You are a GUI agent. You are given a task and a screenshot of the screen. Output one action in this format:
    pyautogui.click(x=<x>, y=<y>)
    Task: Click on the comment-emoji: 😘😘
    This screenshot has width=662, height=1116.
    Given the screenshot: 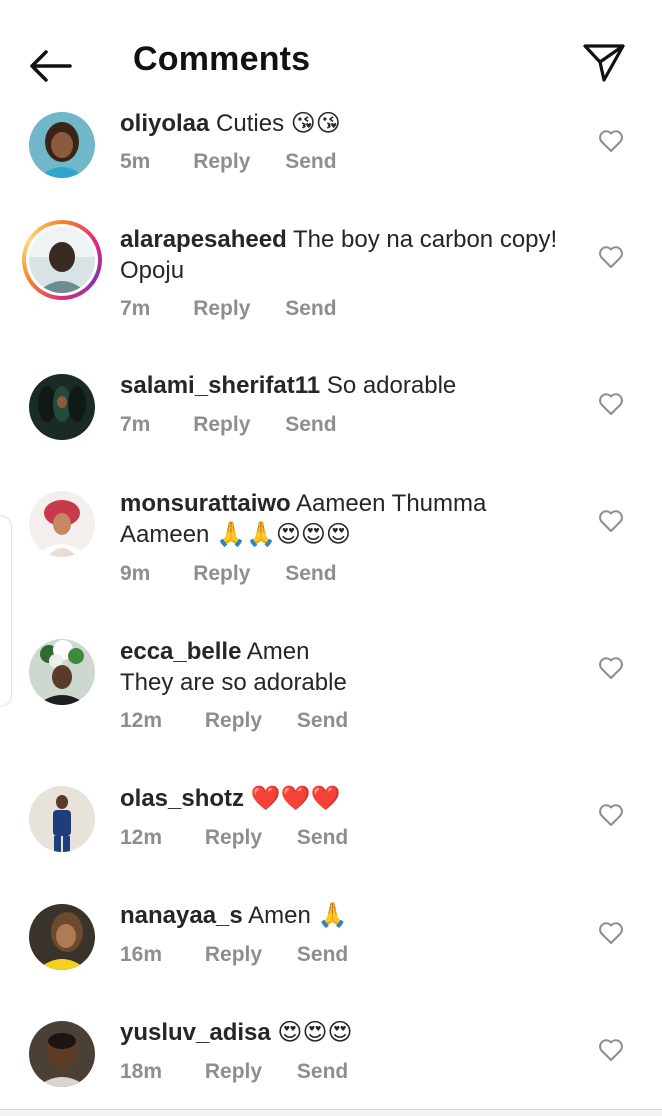 What is the action you would take?
    pyautogui.click(x=315, y=123)
    